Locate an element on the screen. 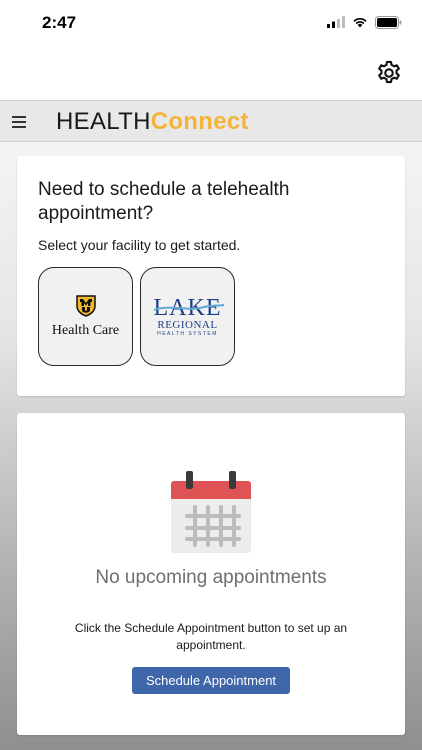 The width and height of the screenshot is (422, 750). gear-icon is located at coordinates (389, 72).